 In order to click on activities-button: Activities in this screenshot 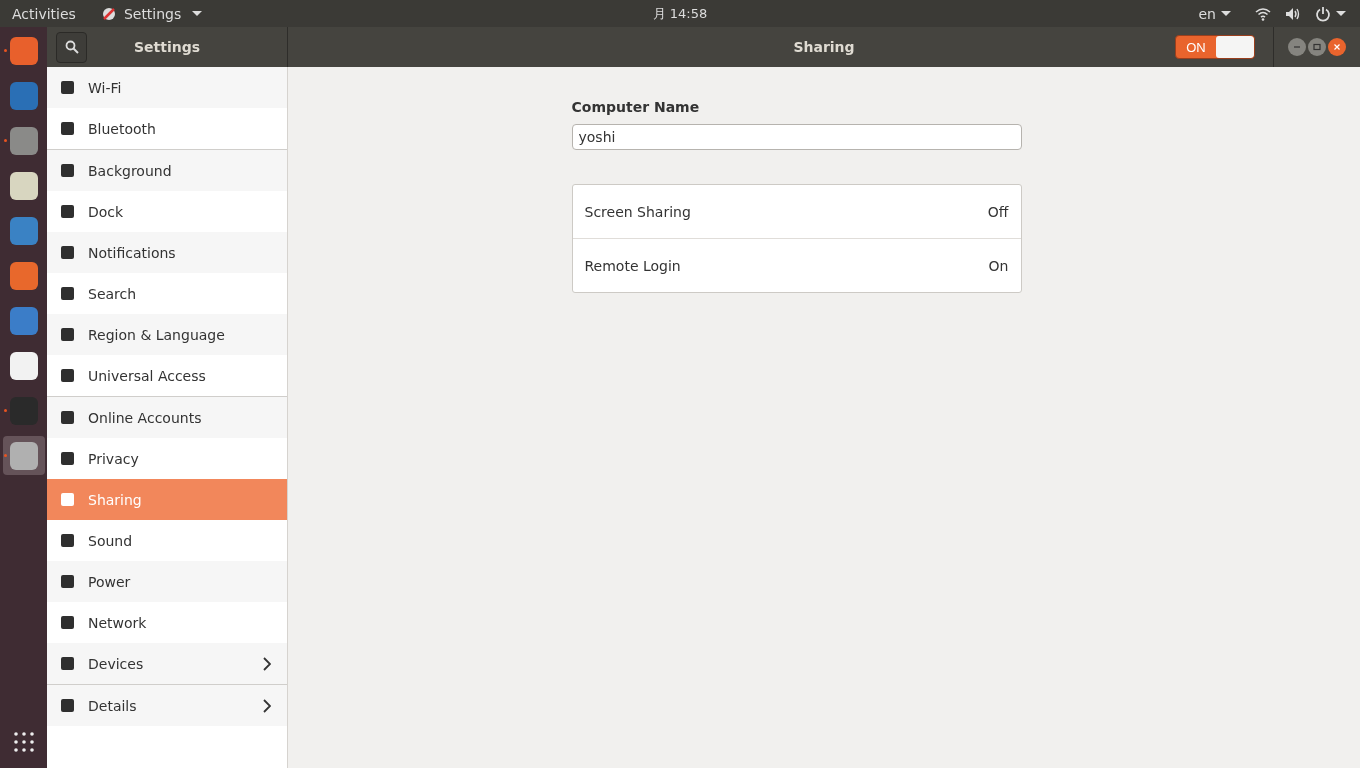, I will do `click(44, 13)`.